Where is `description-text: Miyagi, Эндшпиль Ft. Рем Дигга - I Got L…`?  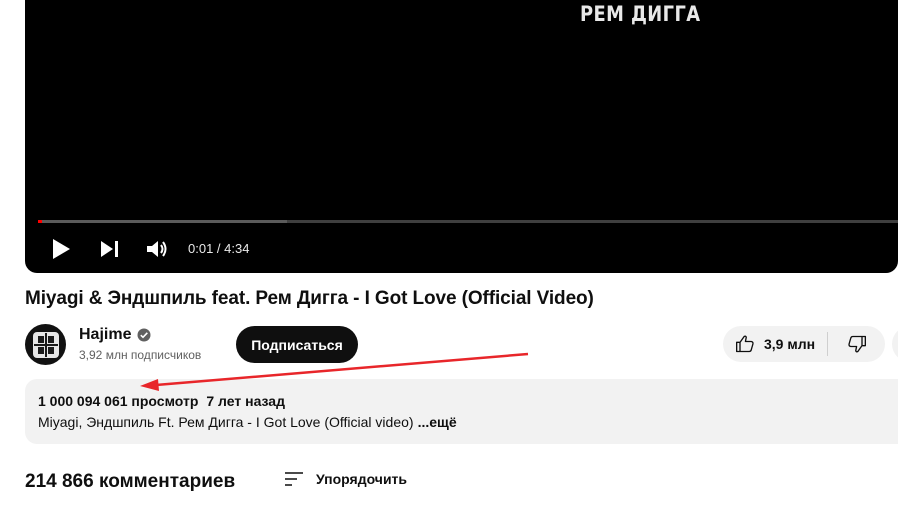 description-text: Miyagi, Эндшпиль Ft. Рем Дигга - I Got L… is located at coordinates (226, 422).